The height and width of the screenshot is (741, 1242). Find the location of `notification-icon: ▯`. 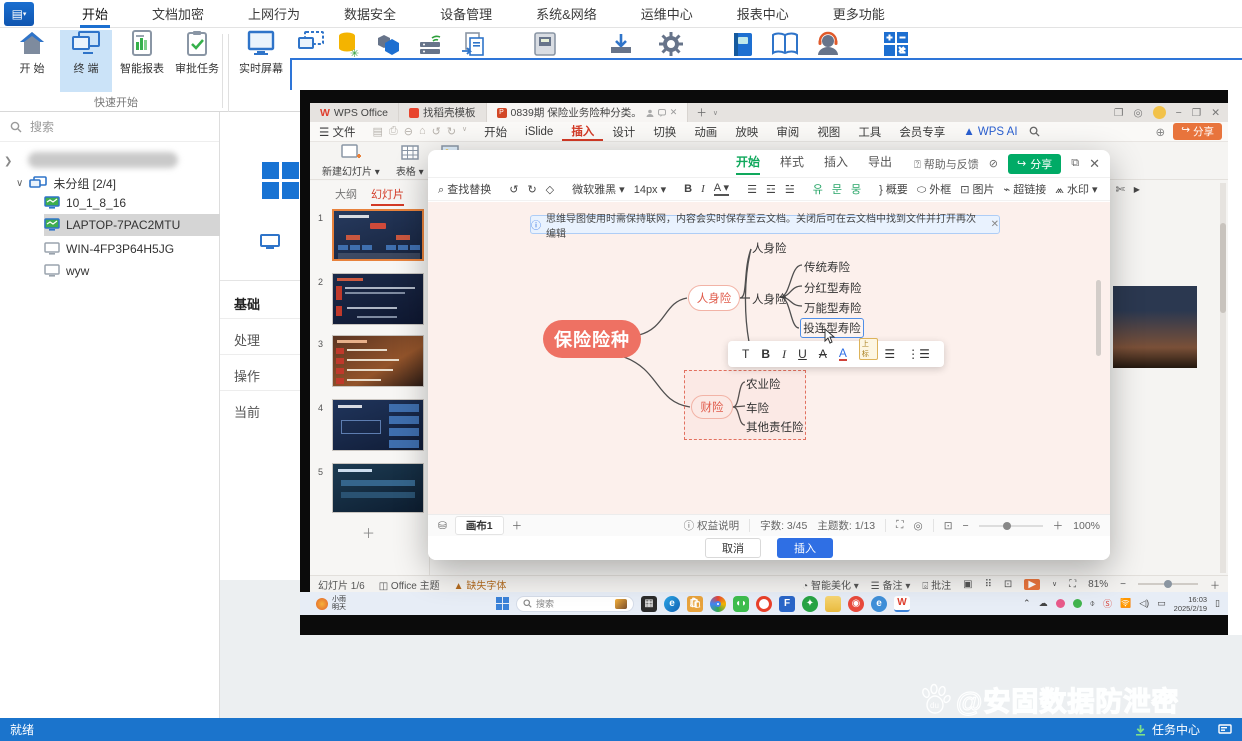

notification-icon: ▯ is located at coordinates (1217, 603).